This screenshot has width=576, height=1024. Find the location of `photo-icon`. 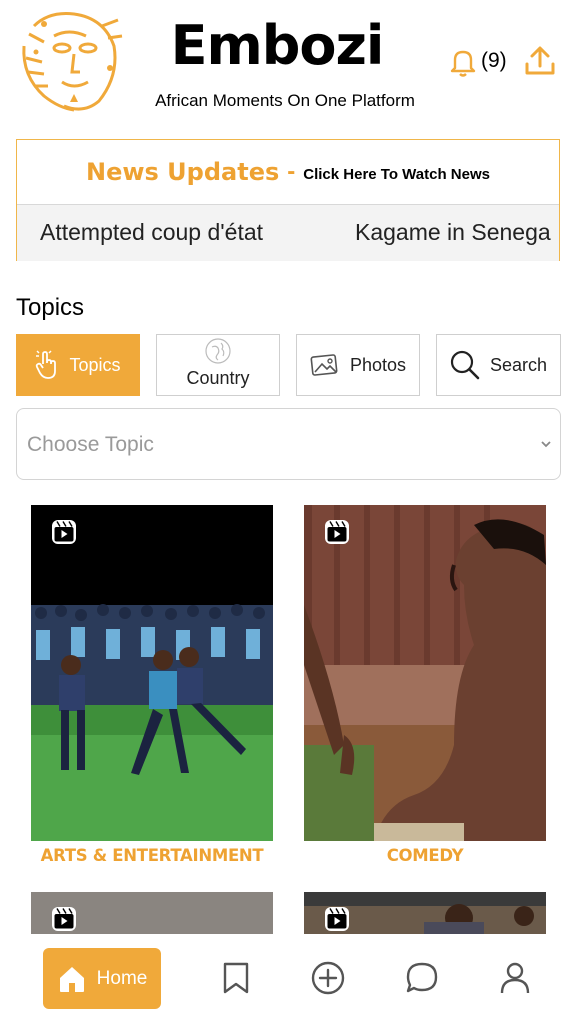

photo-icon is located at coordinates (324, 365).